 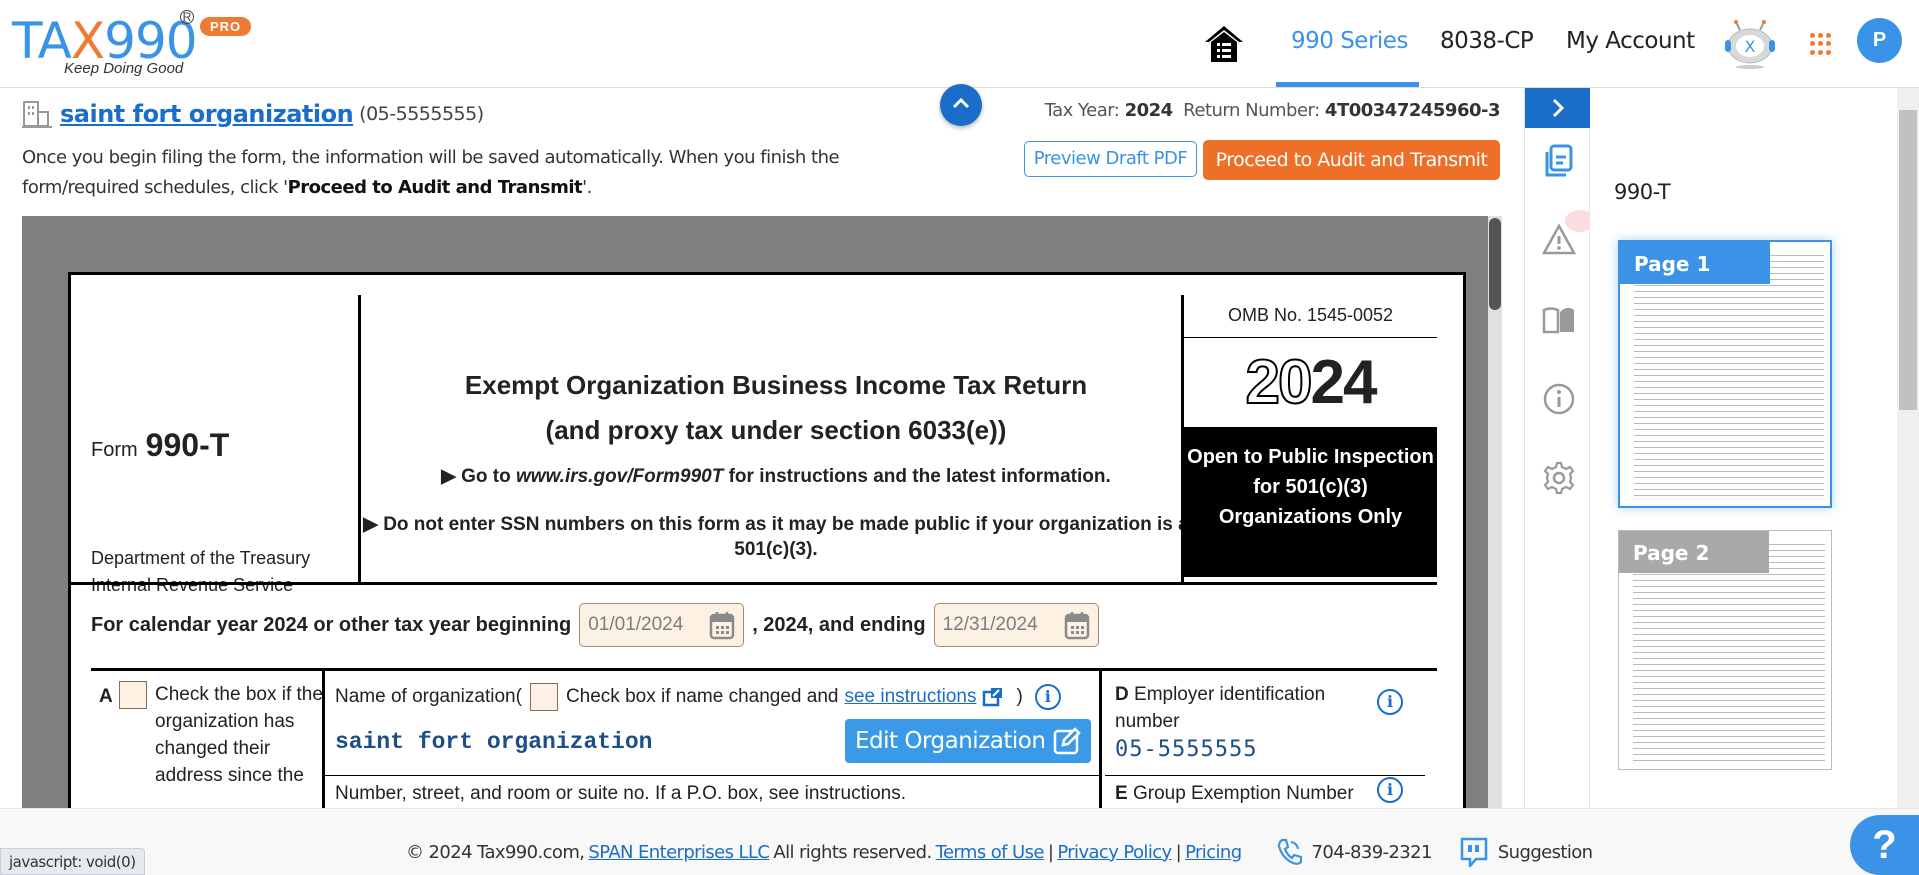 What do you see at coordinates (1186, 749) in the screenshot?
I see `ein-value: 05-5555555` at bounding box center [1186, 749].